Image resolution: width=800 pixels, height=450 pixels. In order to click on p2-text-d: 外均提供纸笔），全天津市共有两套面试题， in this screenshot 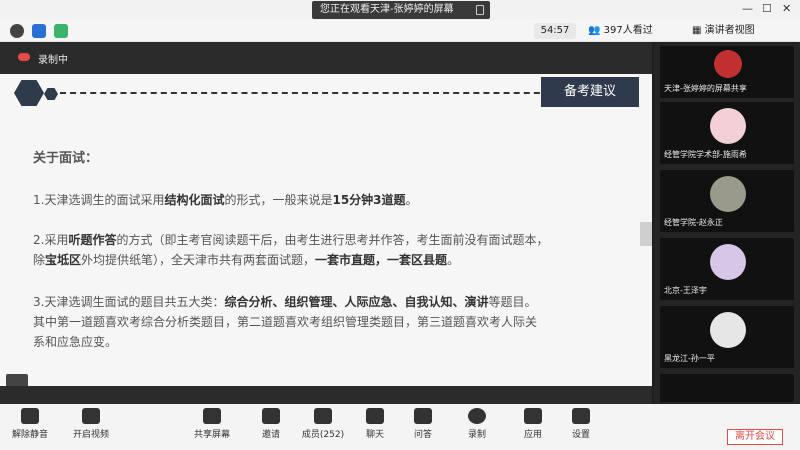, I will do `click(198, 260)`.